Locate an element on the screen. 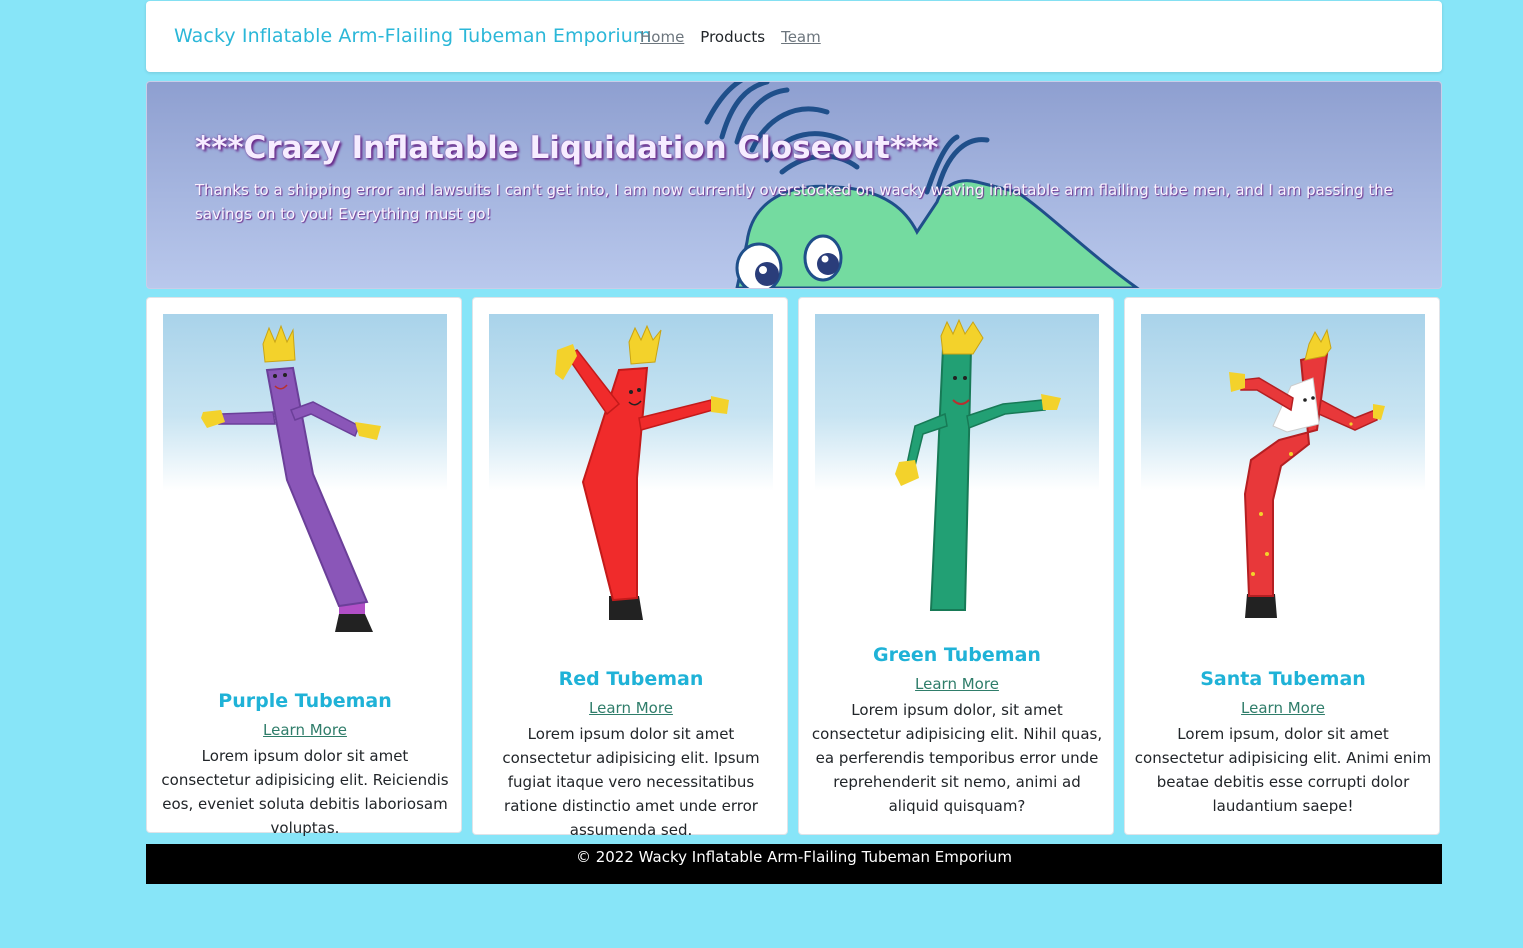 Image resolution: width=1523 pixels, height=948 pixels. nav-link-home: Home is located at coordinates (662, 37).